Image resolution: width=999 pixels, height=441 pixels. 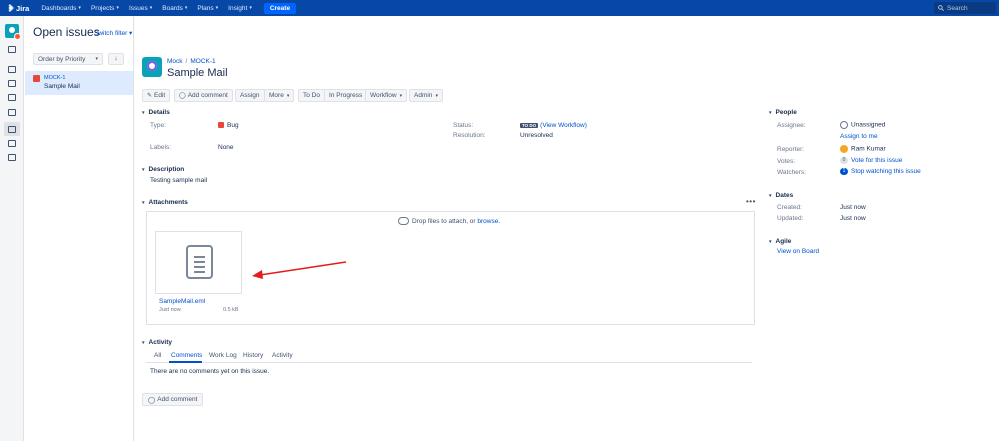 What do you see at coordinates (844, 171) in the screenshot?
I see `watchers-count-badge: 1` at bounding box center [844, 171].